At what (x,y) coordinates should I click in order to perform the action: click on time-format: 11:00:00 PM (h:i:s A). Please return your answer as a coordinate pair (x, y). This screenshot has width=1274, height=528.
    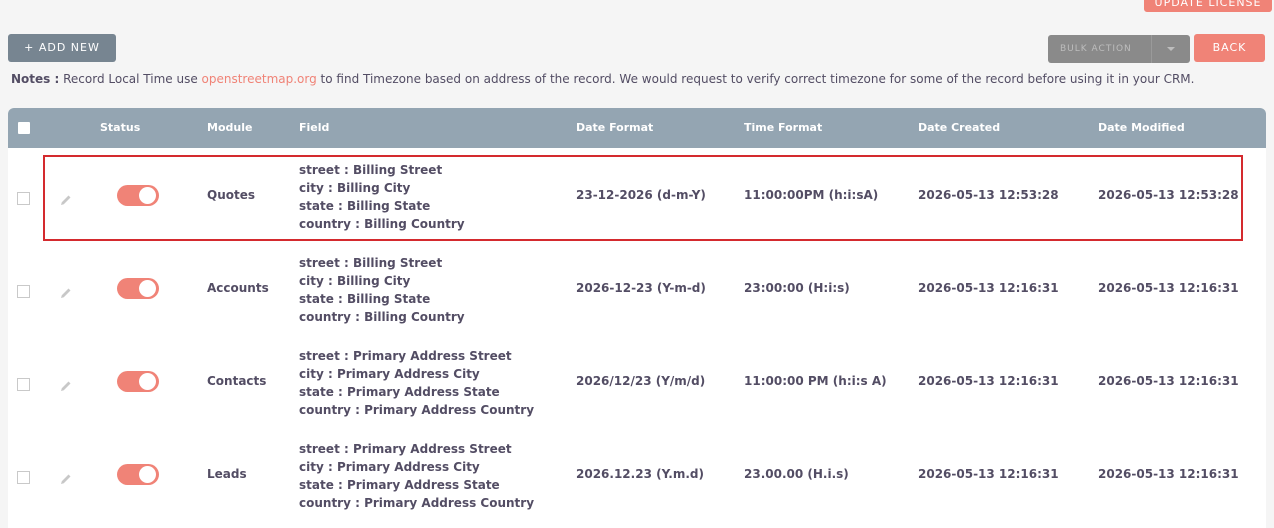
    Looking at the image, I should click on (815, 381).